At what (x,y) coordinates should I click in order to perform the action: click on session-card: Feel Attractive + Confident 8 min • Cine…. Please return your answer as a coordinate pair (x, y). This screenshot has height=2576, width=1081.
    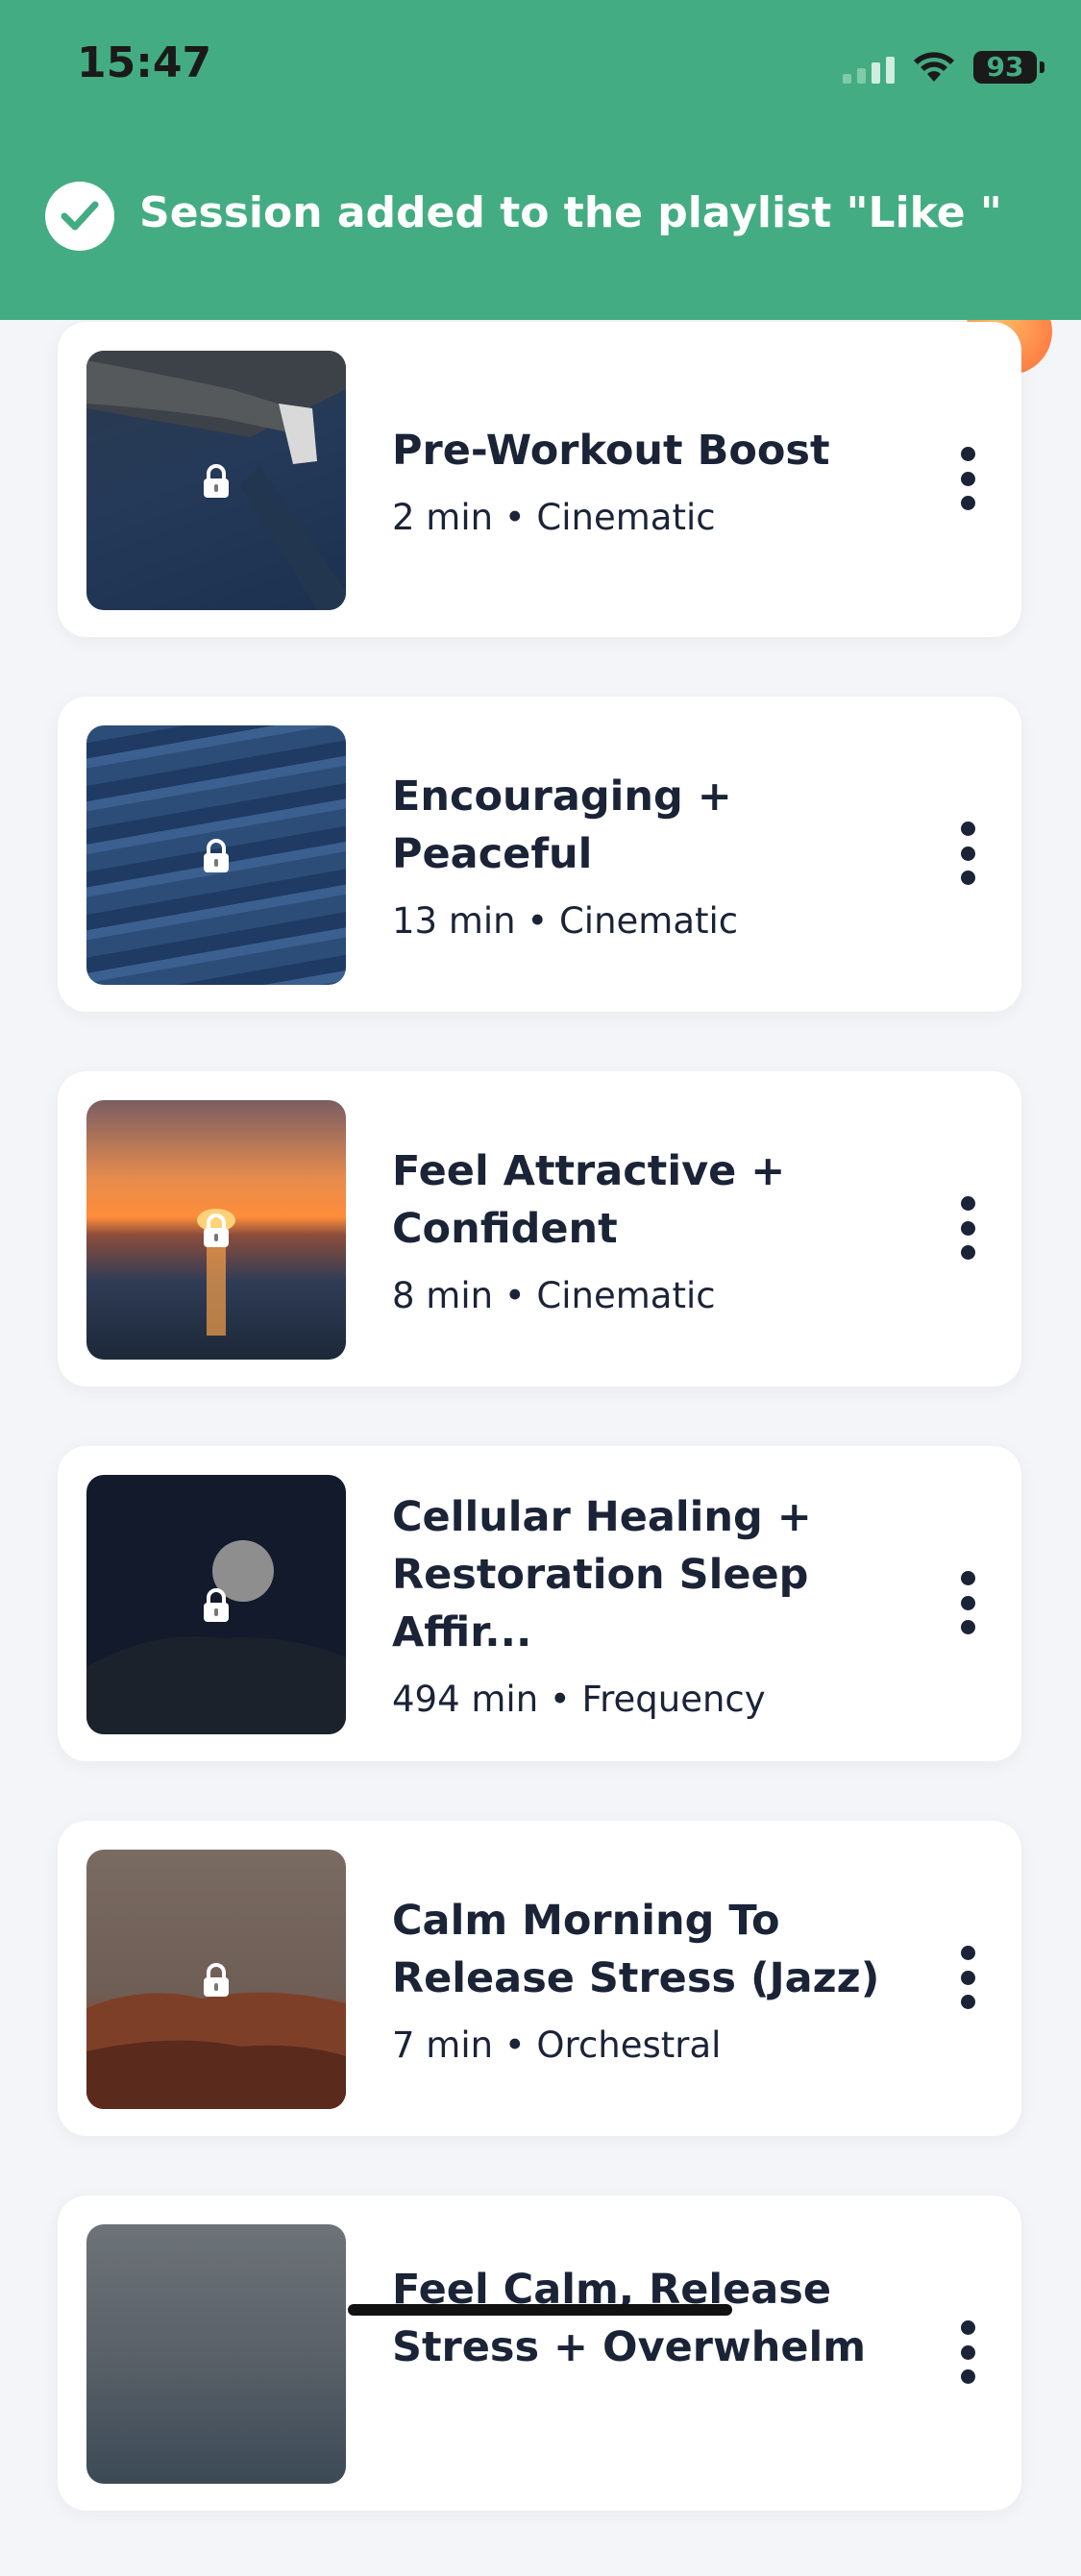
    Looking at the image, I should click on (539, 1228).